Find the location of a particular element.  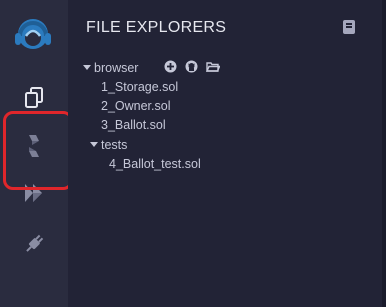

github-icon is located at coordinates (191, 69).